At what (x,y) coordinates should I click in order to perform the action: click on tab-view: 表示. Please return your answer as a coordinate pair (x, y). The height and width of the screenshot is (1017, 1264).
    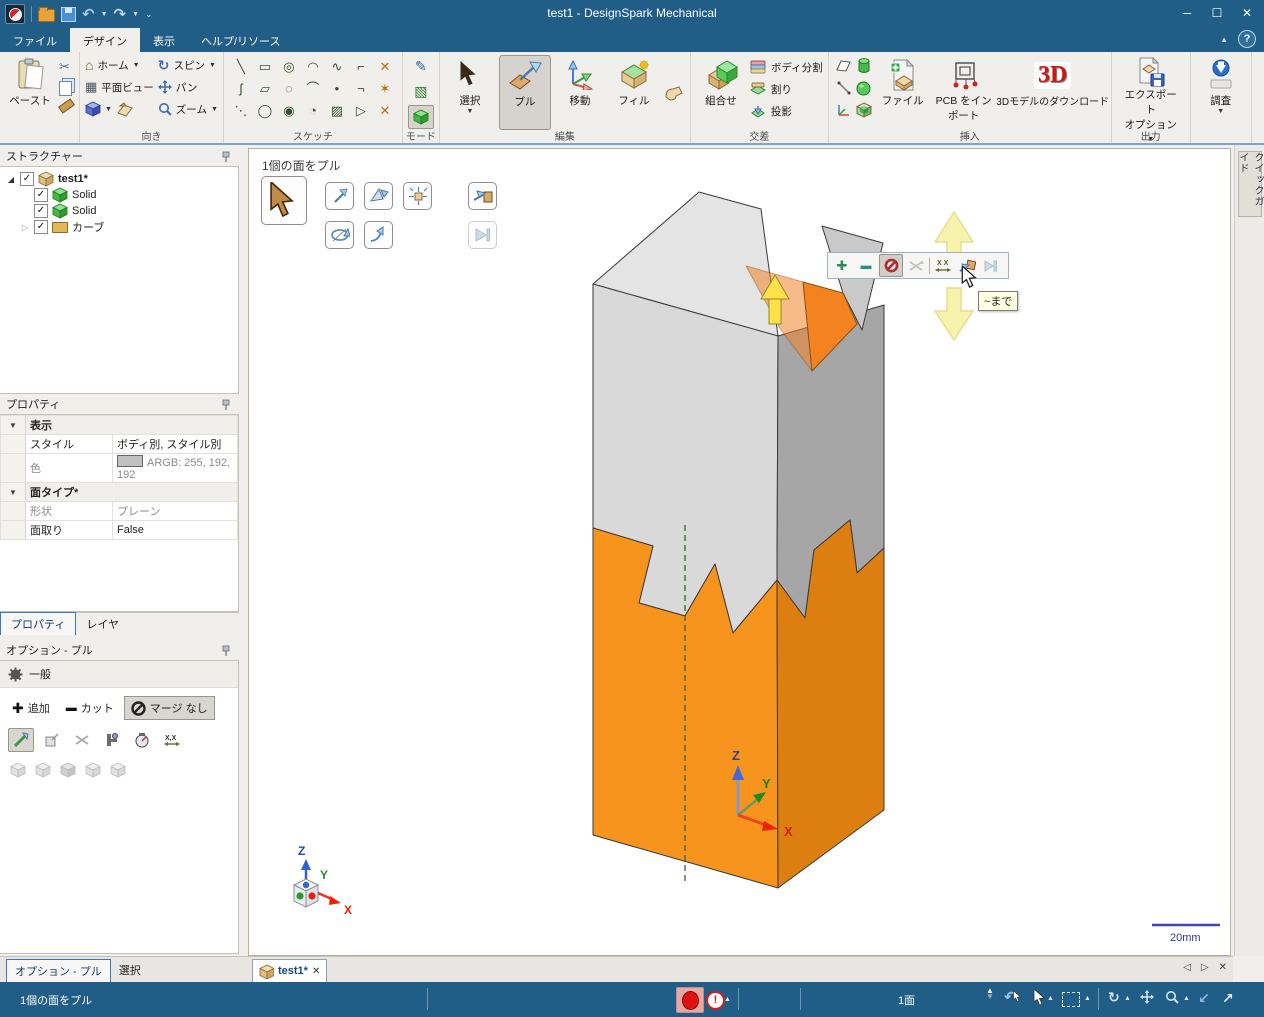
    Looking at the image, I should click on (164, 40).